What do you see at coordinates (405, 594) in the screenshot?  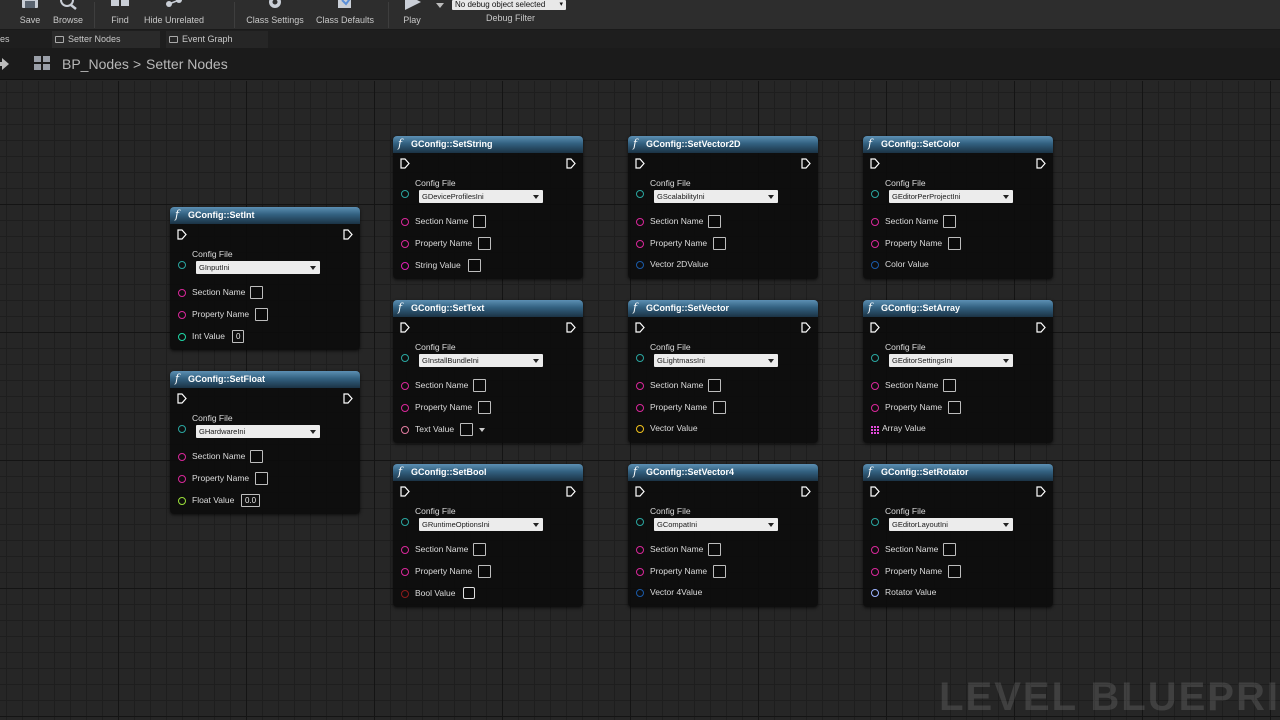 I see `bool-value-pin` at bounding box center [405, 594].